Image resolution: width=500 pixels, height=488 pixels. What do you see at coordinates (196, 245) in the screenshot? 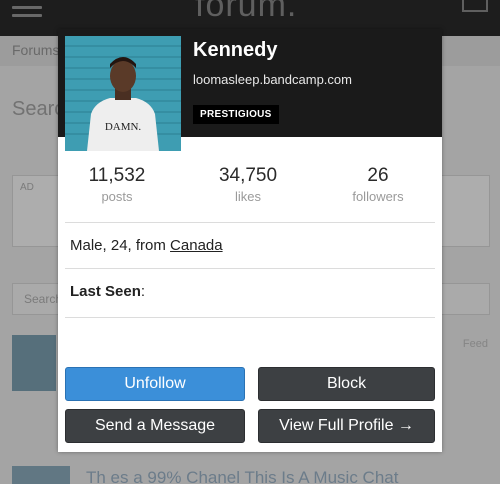
I see `location-link: Canada` at bounding box center [196, 245].